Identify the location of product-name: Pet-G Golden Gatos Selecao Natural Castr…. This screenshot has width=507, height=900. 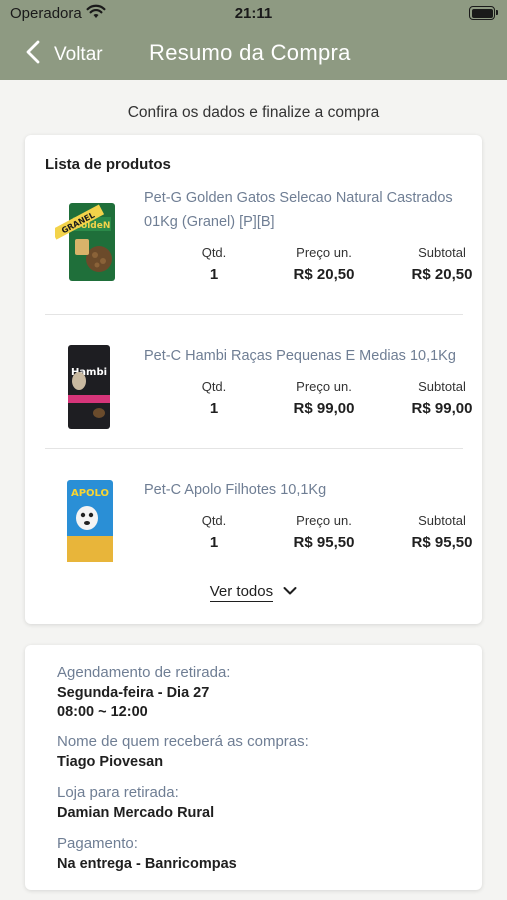
(298, 210).